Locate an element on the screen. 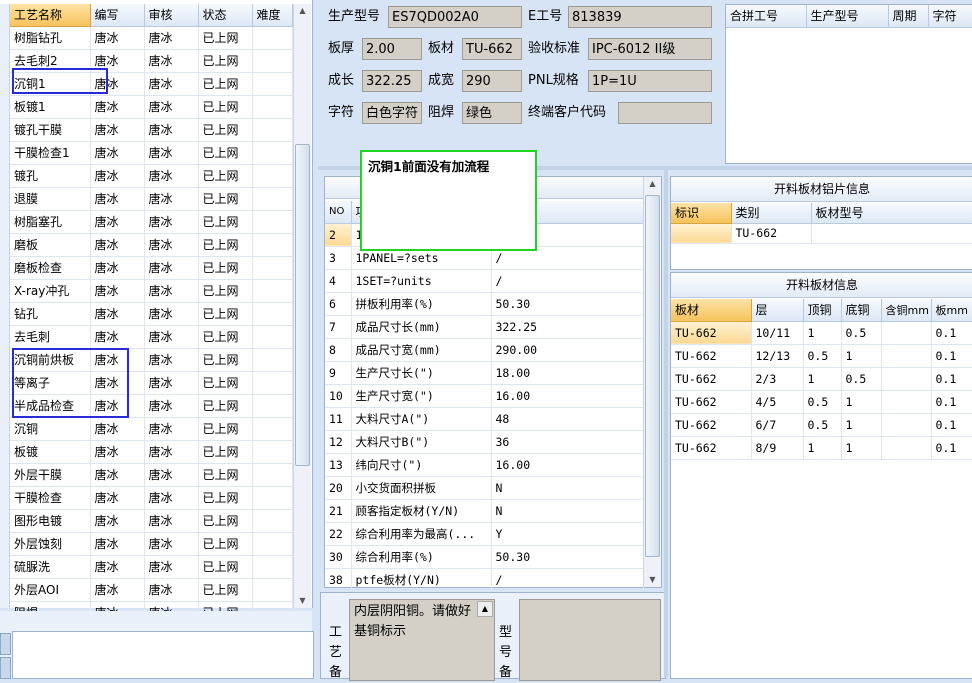 This screenshot has height=683, width=972. material-row: TU-662 8/9 1 1 0.1 is located at coordinates (821, 448).